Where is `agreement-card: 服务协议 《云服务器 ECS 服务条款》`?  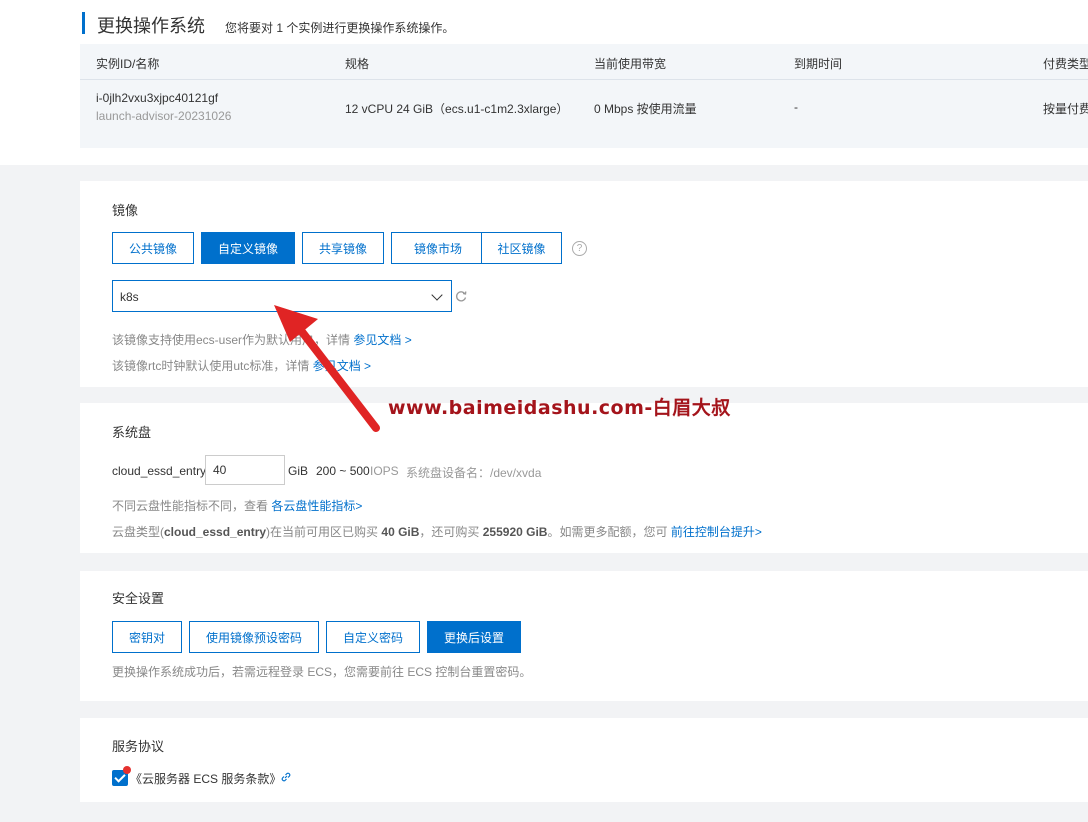
agreement-card: 服务协议 《云服务器 ECS 服务条款》 is located at coordinates (584, 760).